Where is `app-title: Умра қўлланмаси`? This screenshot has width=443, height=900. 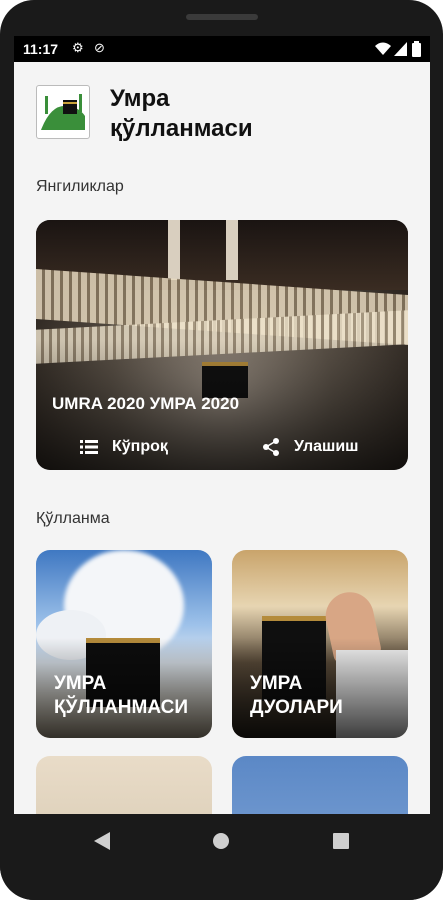 app-title: Умра қўлланмаси is located at coordinates (181, 113).